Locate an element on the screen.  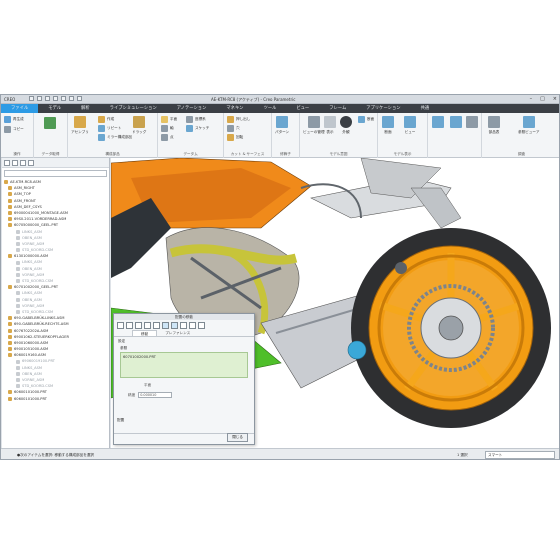
view-manager-button: ビューの管理 is located at coordinates (314, 125).